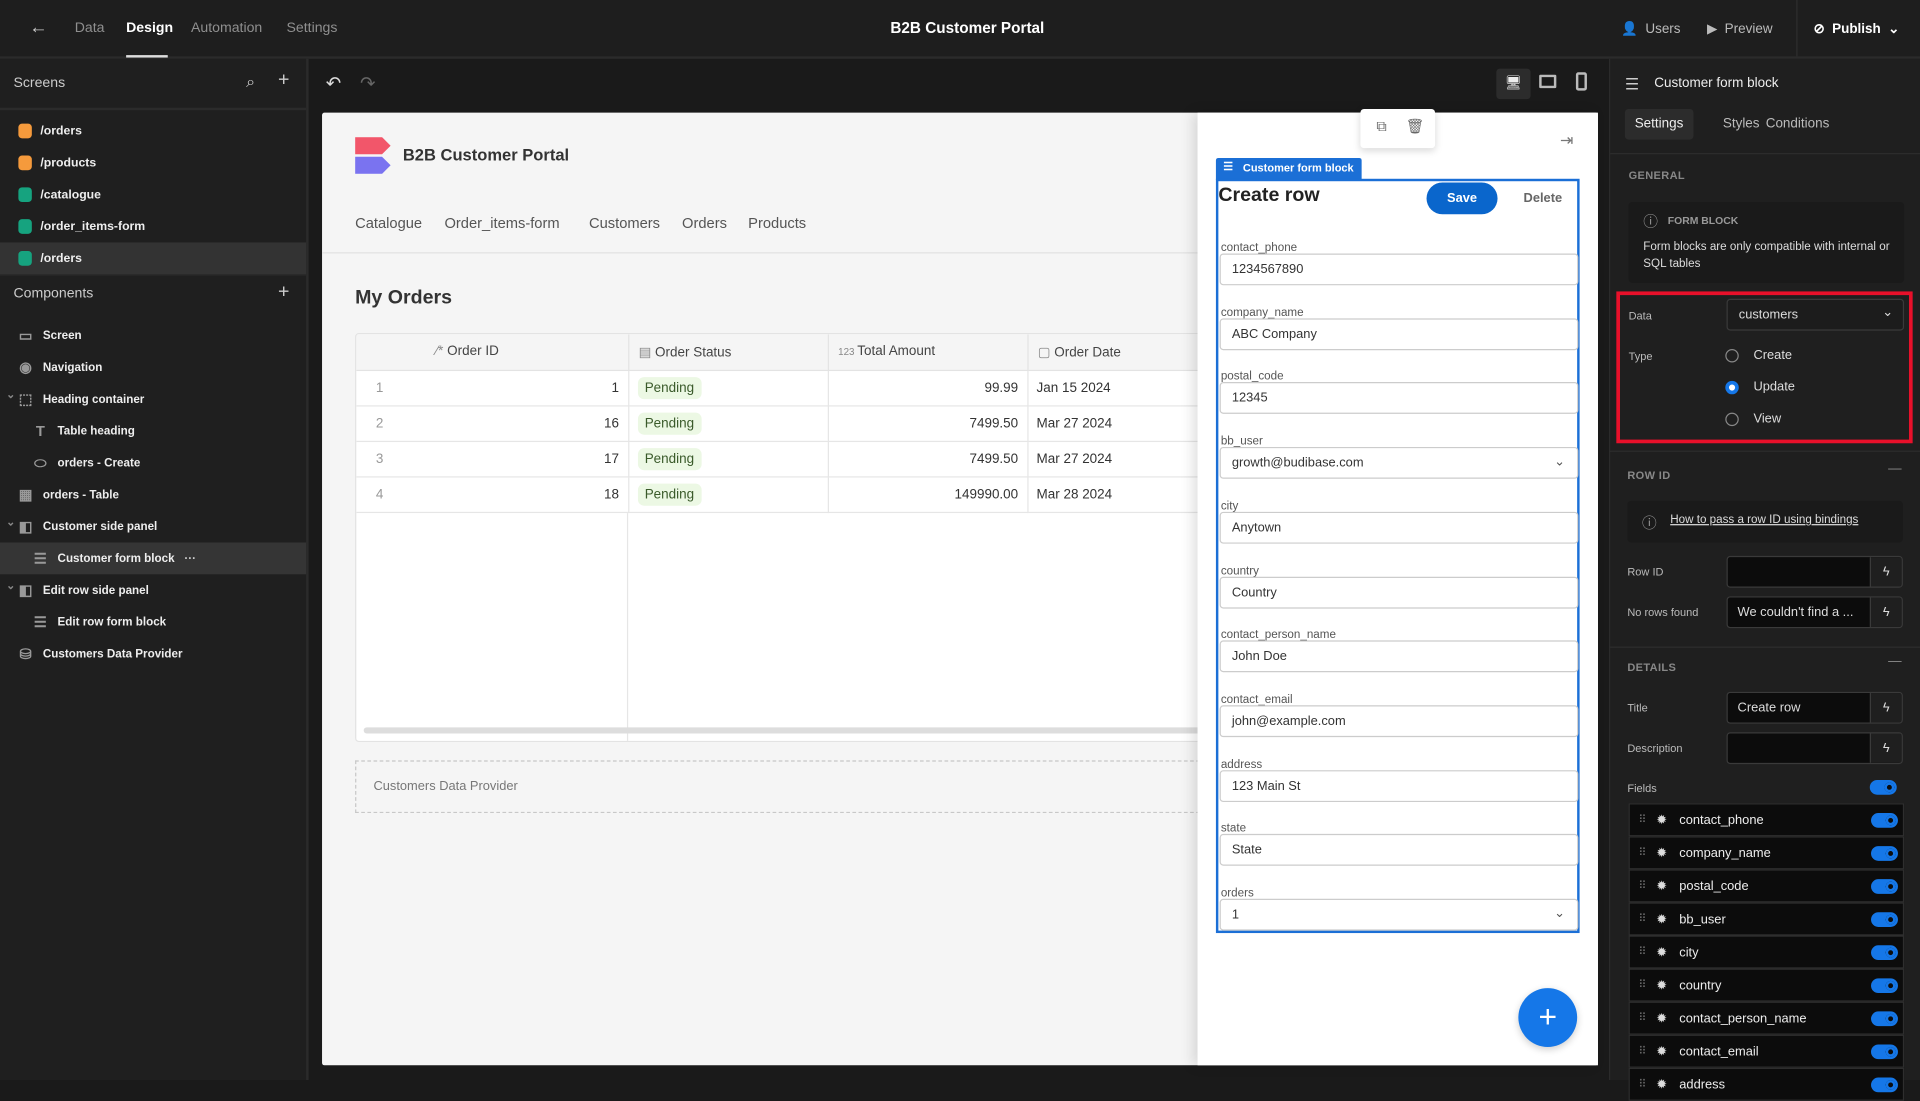  What do you see at coordinates (1581, 81) in the screenshot?
I see `mobile-view-icon` at bounding box center [1581, 81].